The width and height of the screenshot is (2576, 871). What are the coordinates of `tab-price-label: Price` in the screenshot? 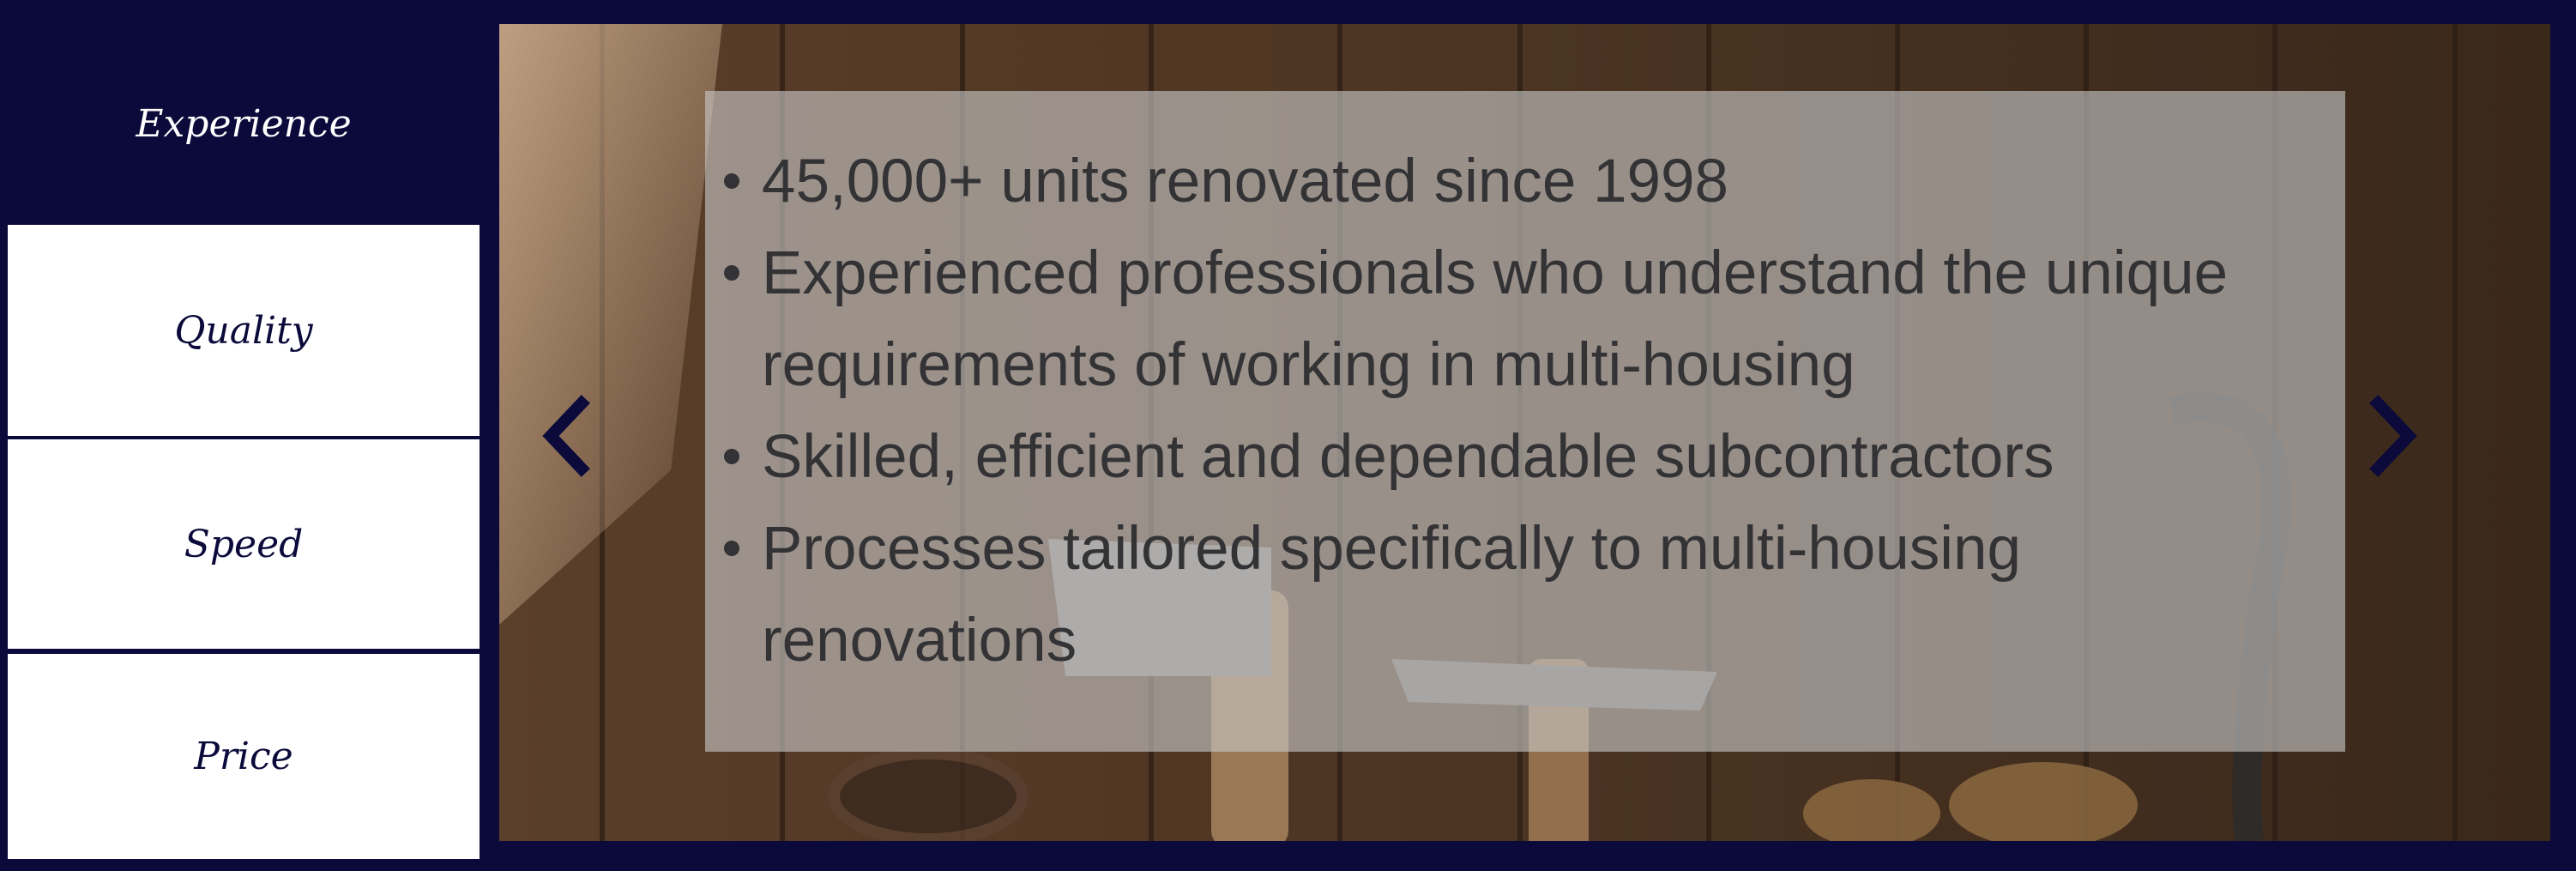 It's located at (243, 756).